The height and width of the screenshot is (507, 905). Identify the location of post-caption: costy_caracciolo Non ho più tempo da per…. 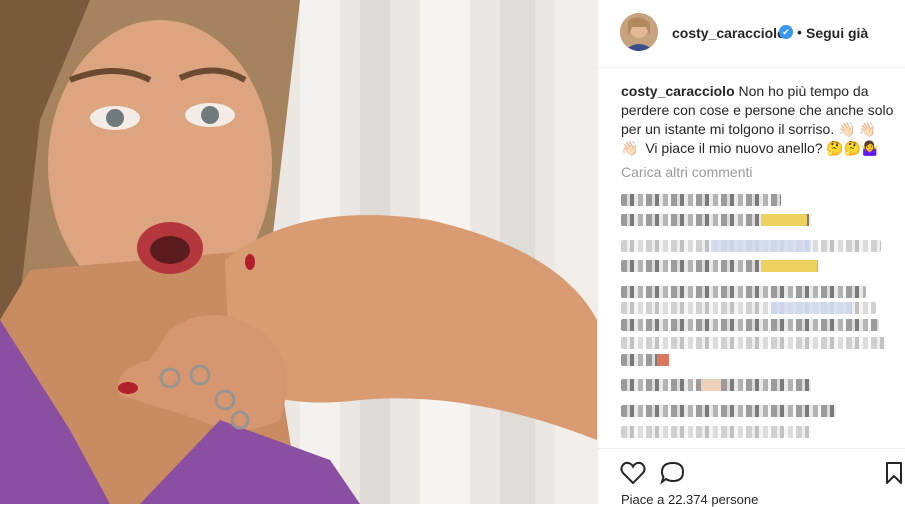
(758, 120).